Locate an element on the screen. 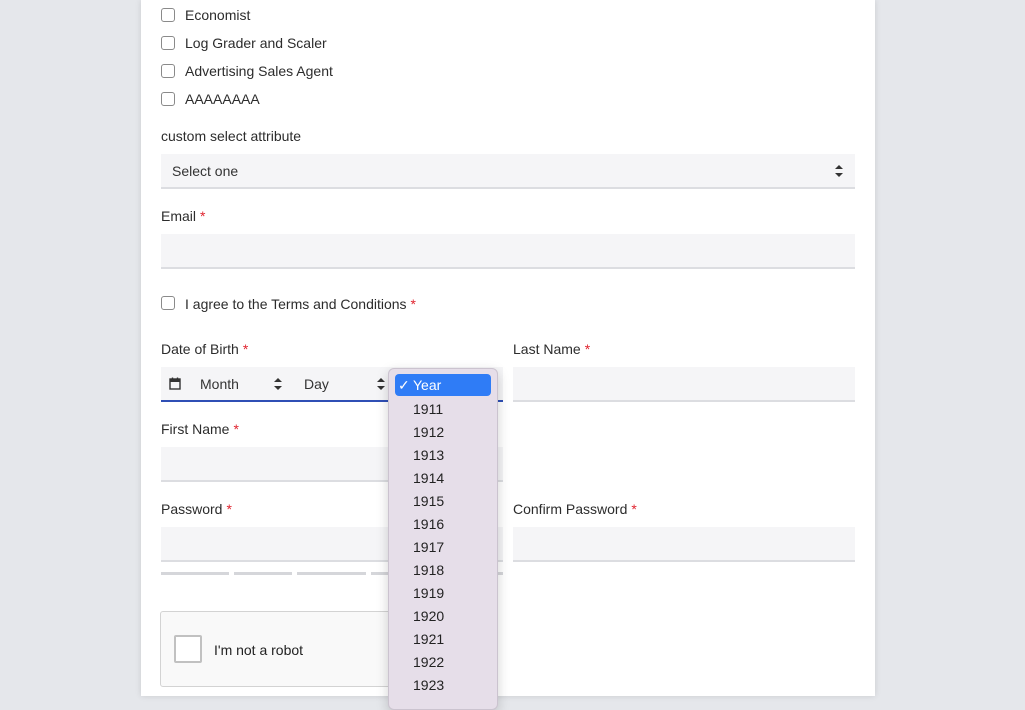  calendar-icon is located at coordinates (175, 383).